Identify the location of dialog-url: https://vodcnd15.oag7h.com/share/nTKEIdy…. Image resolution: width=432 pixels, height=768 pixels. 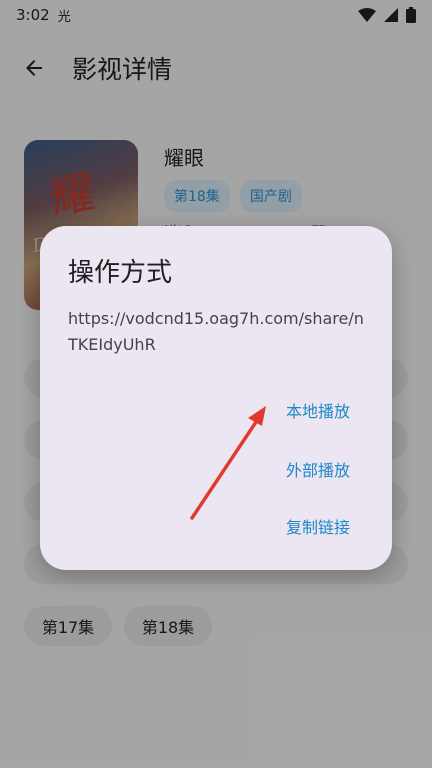
(216, 331).